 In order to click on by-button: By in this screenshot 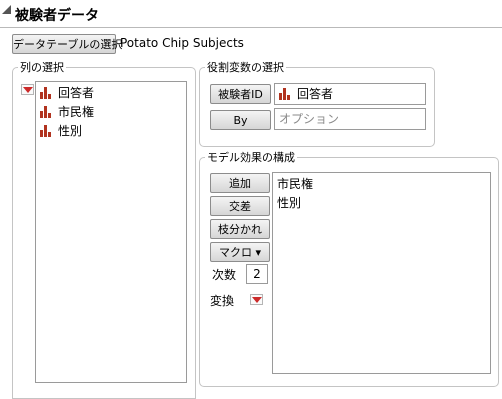, I will do `click(240, 120)`.